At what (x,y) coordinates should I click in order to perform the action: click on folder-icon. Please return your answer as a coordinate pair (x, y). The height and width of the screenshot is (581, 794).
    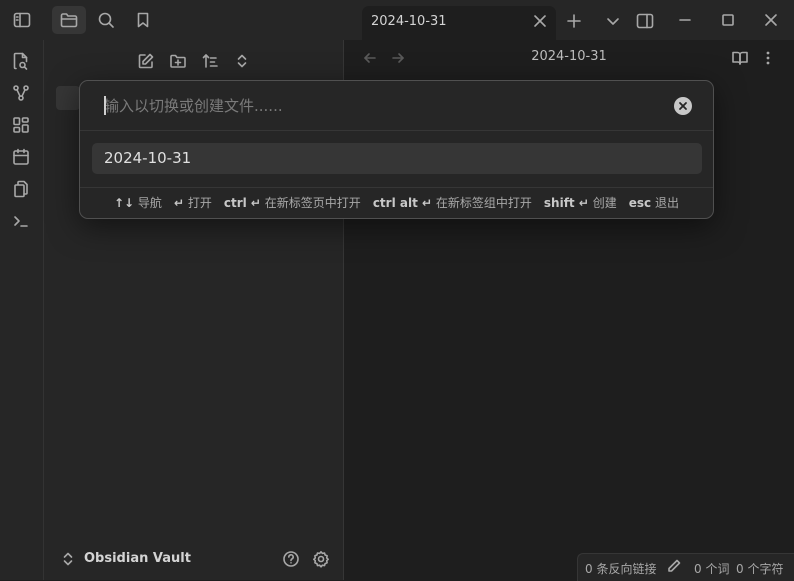
    Looking at the image, I should click on (69, 20).